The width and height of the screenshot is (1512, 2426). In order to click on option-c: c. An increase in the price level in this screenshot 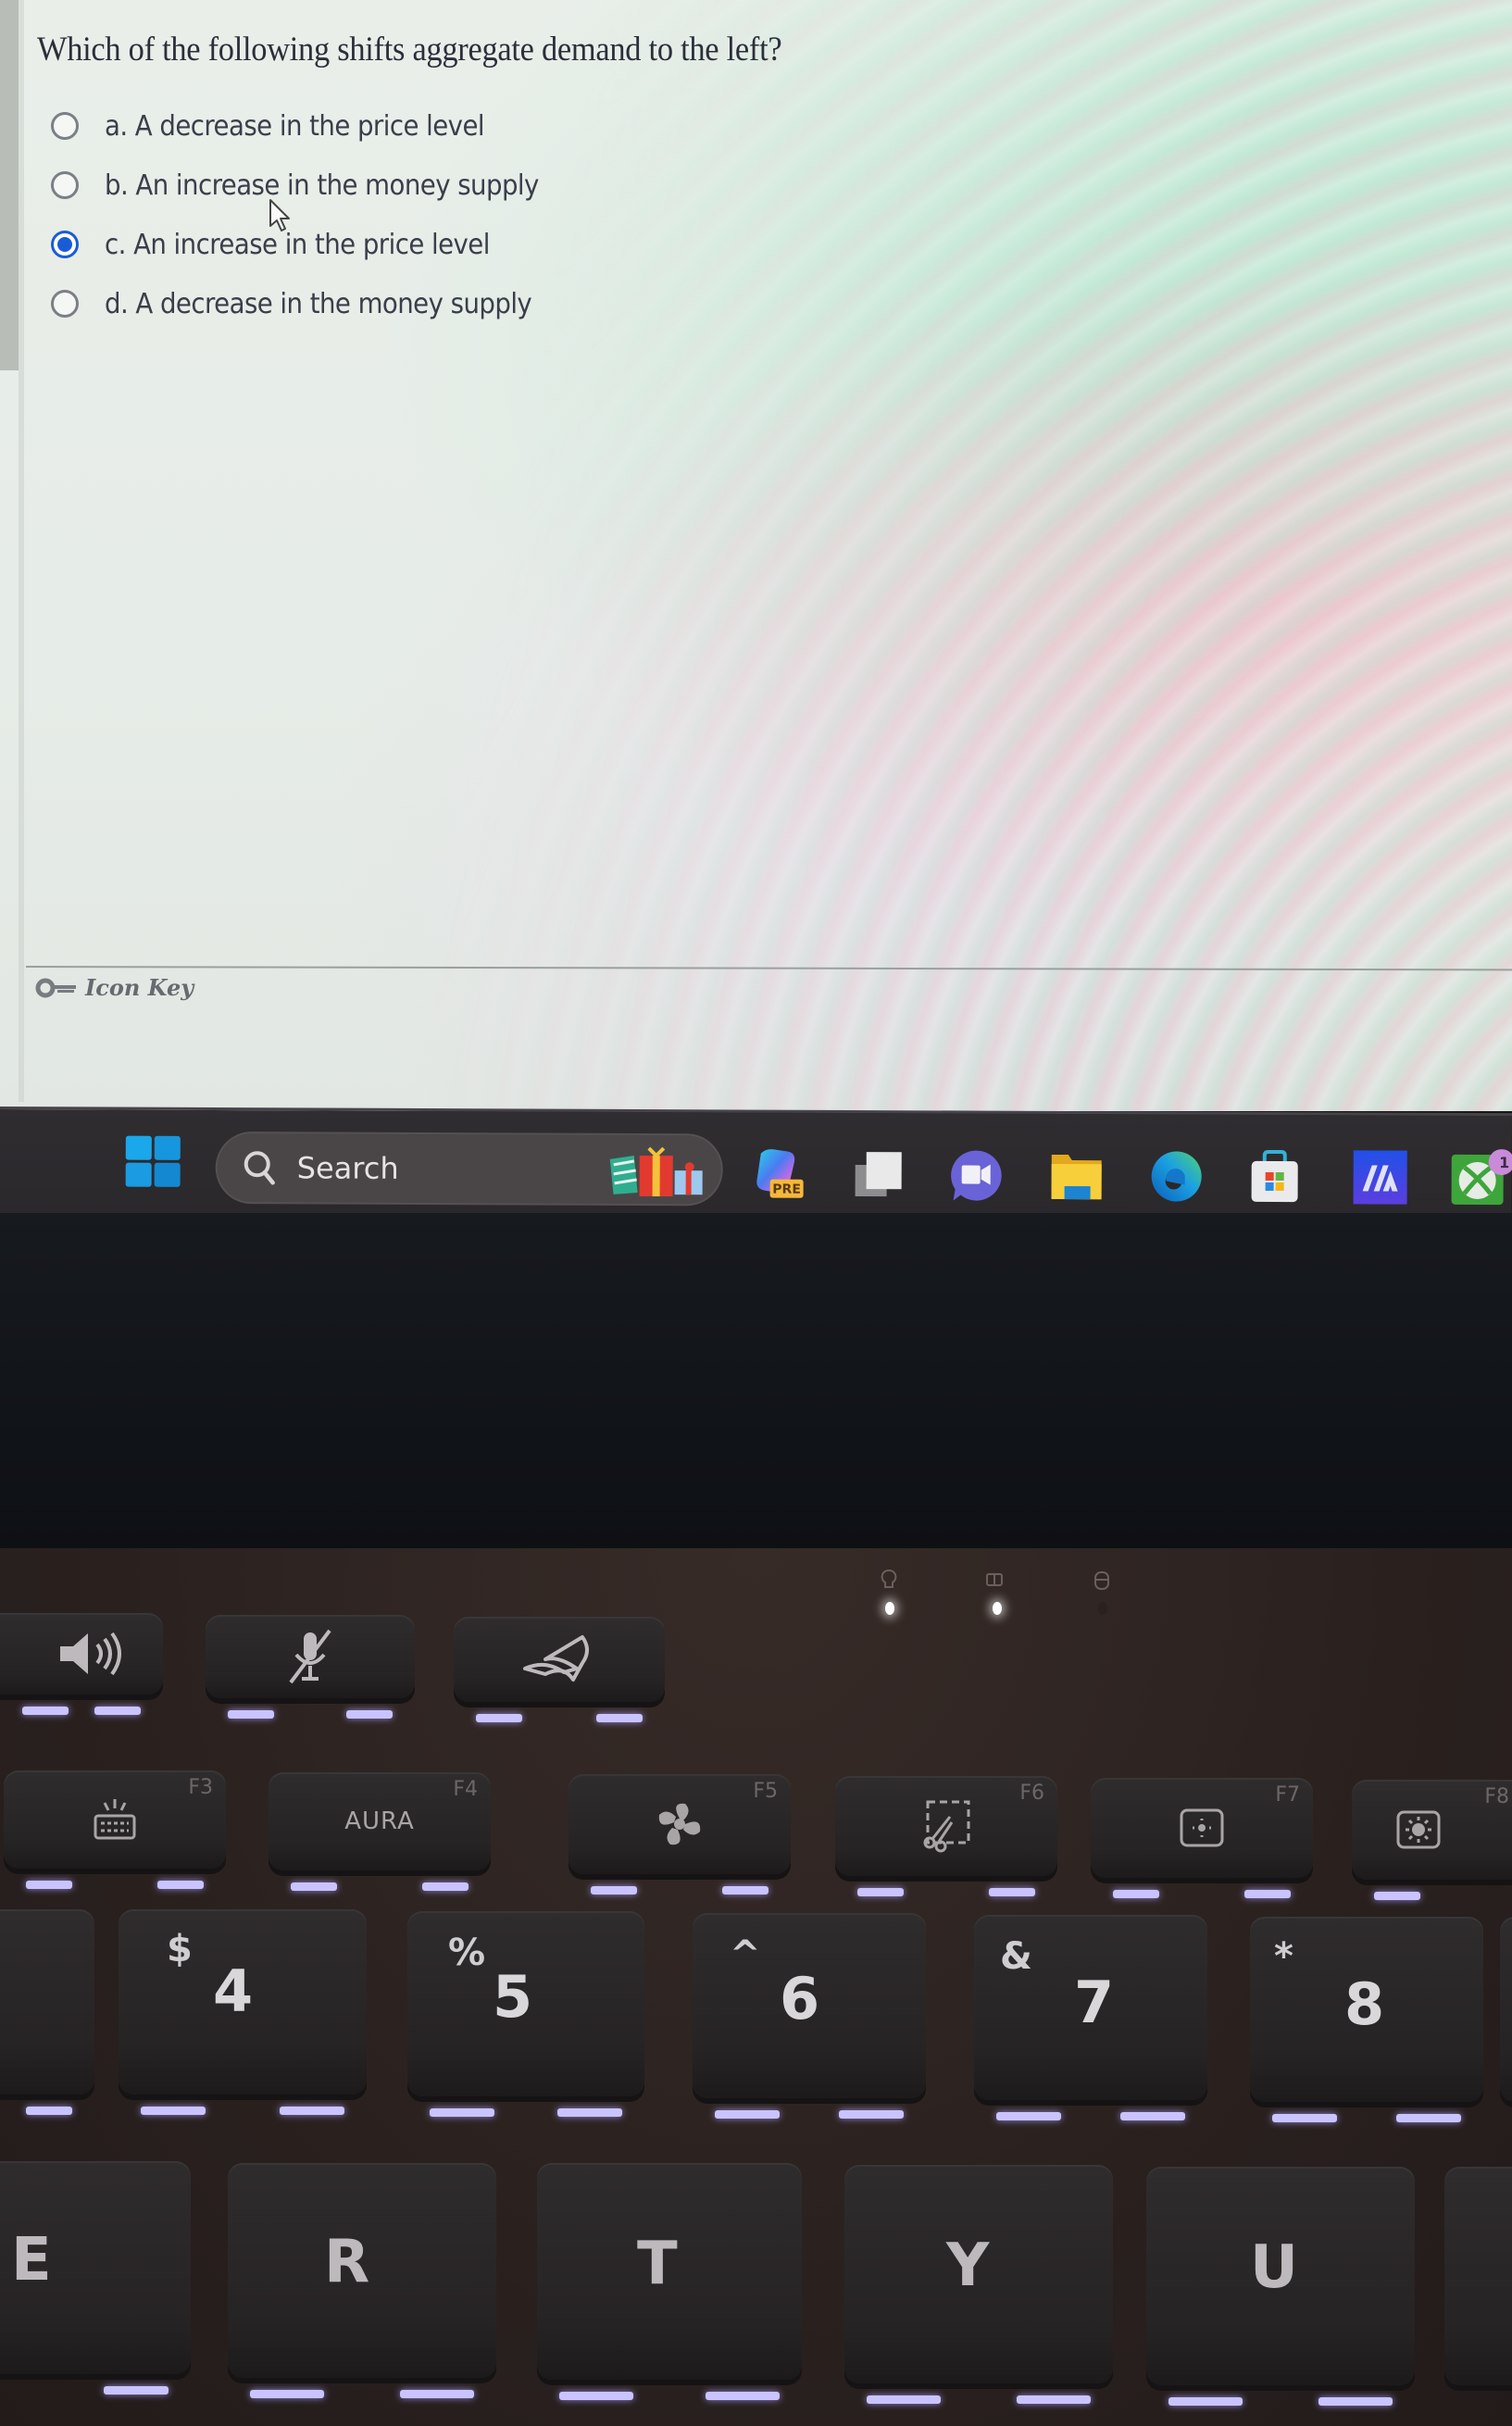, I will do `click(313, 244)`.